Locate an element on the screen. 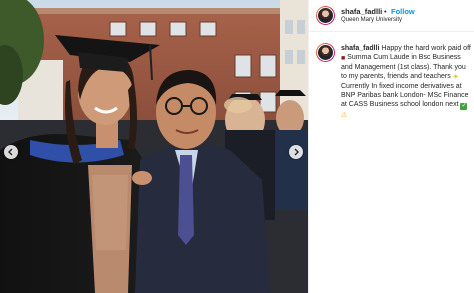 The width and height of the screenshot is (474, 293). previous-photo-button is located at coordinates (11, 152).